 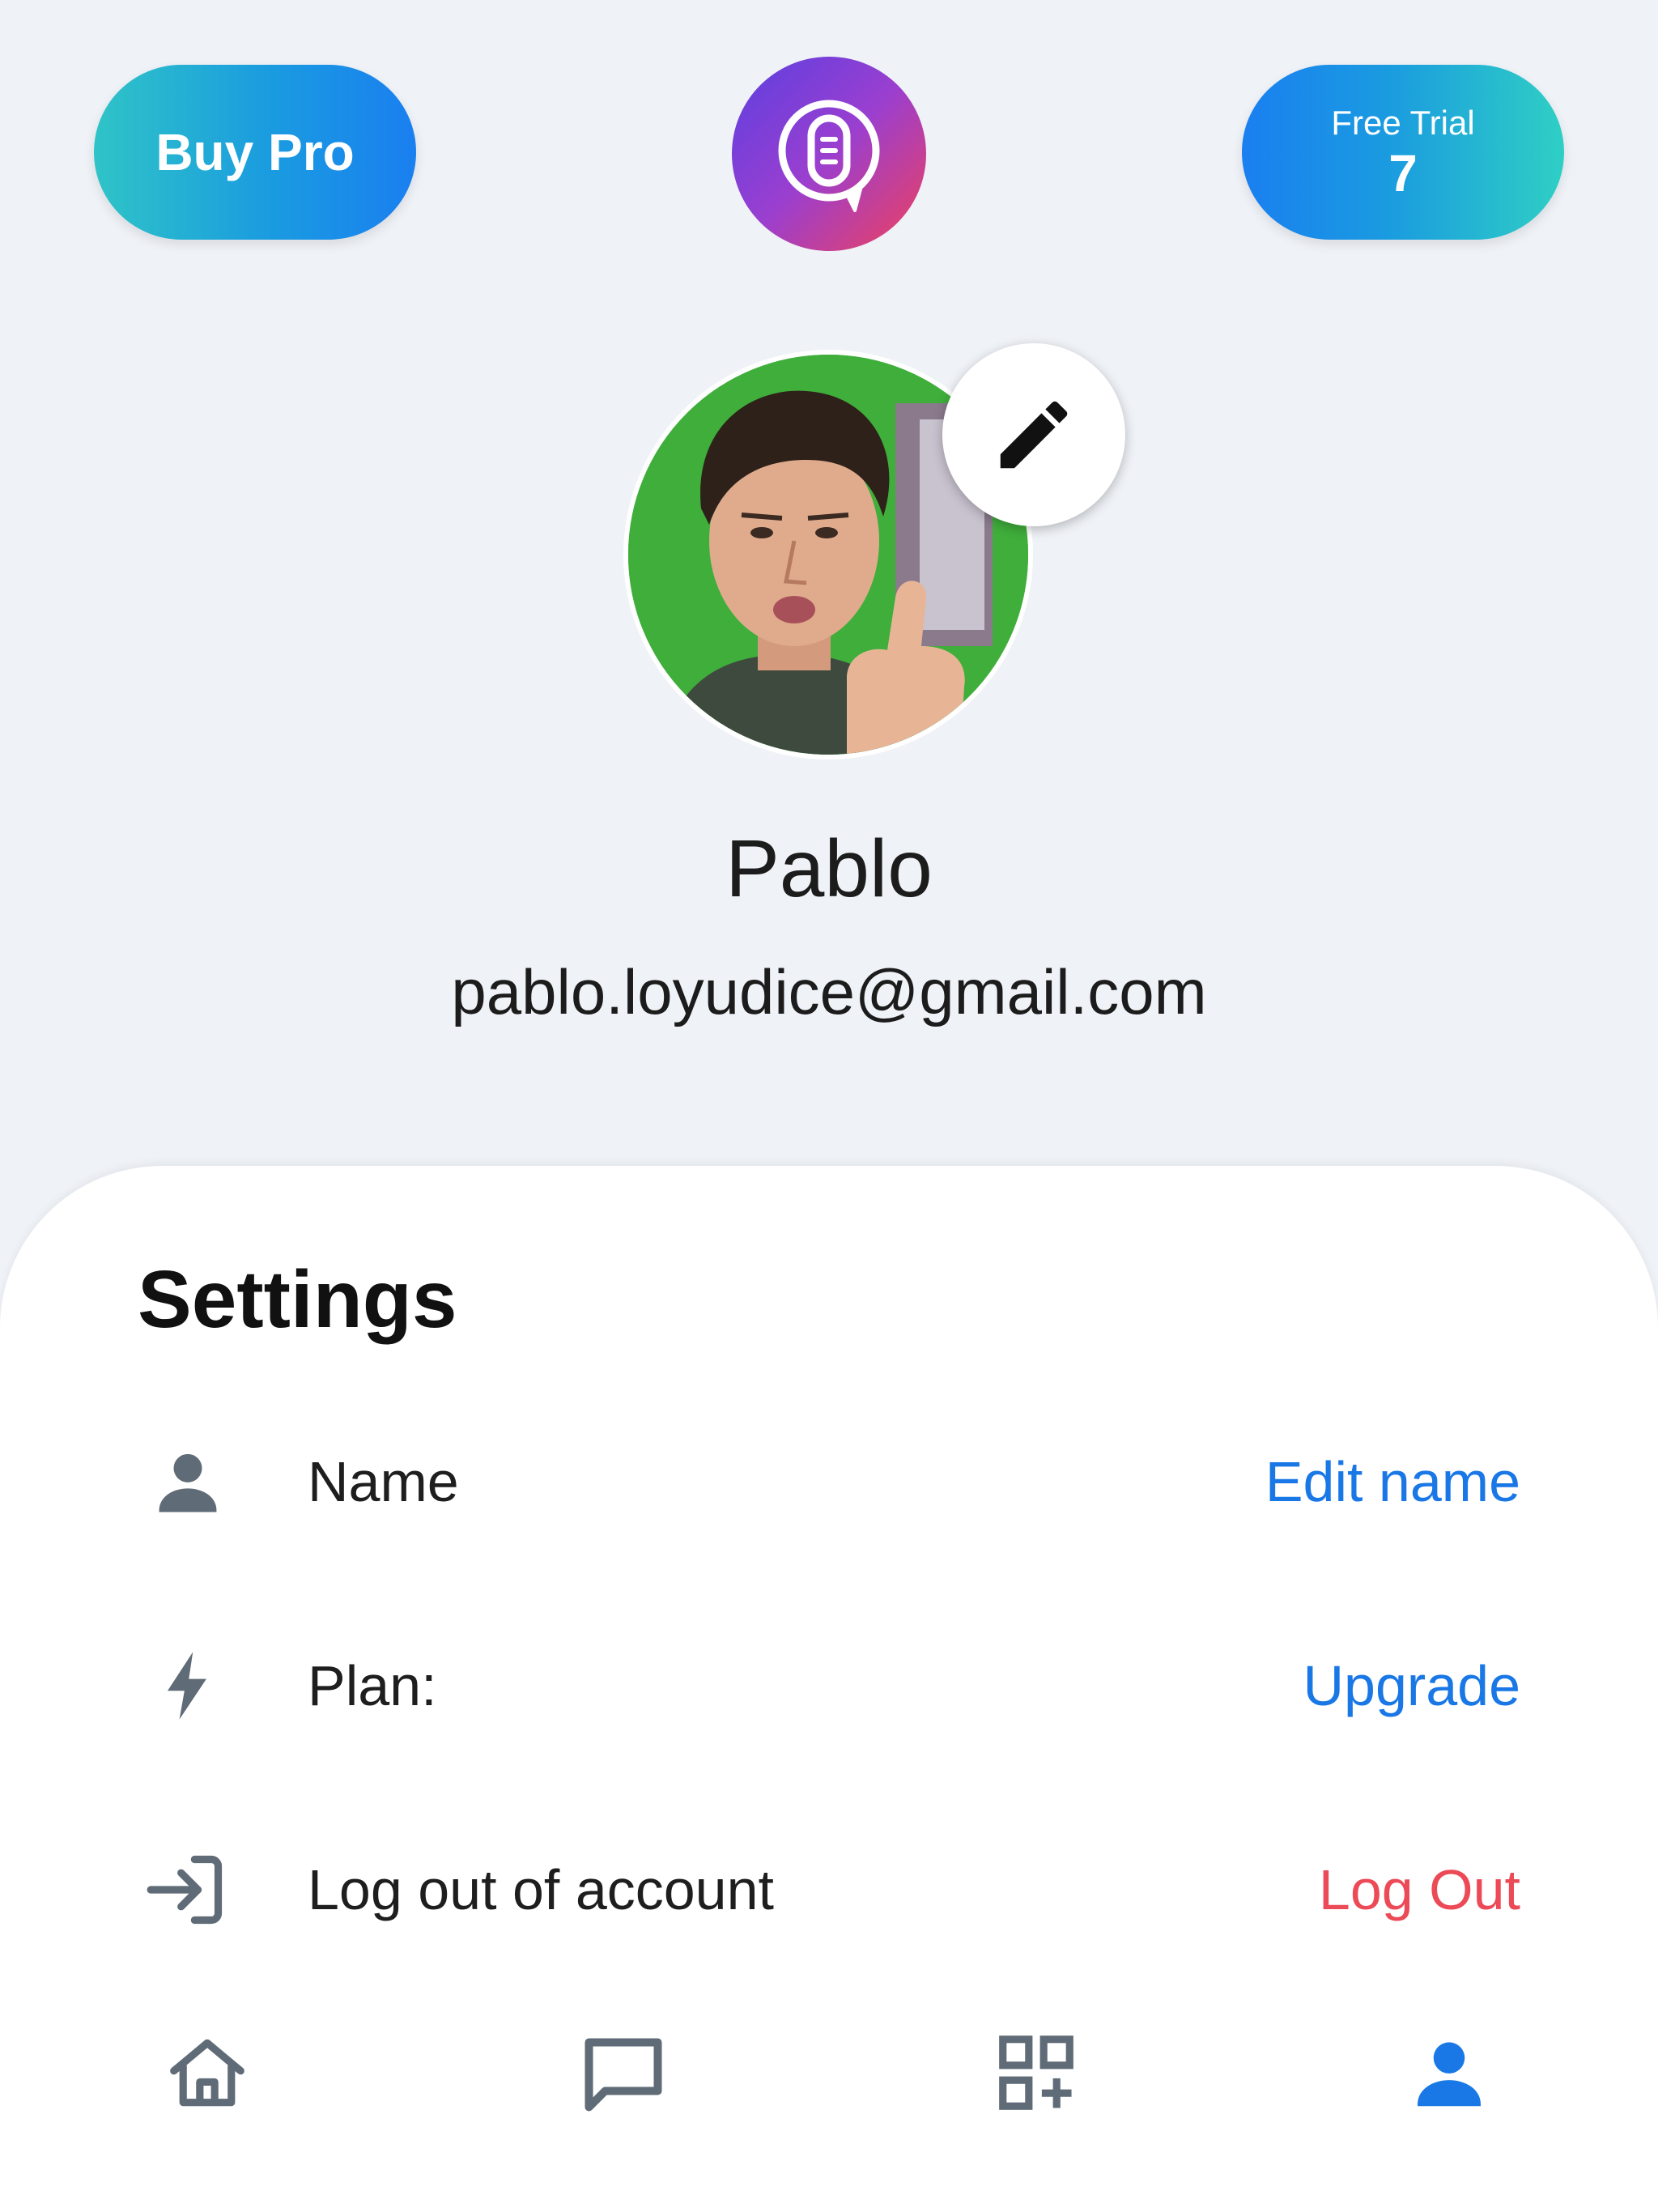 I want to click on chat-bubble-icon, so click(x=623, y=2075).